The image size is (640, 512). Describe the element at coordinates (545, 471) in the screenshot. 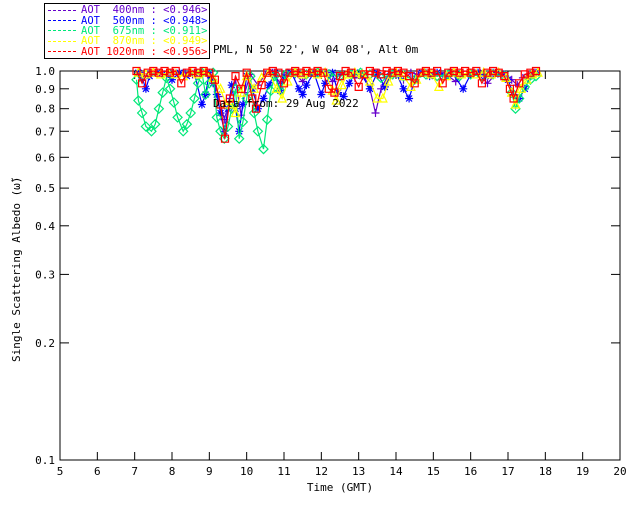

I see `x-tick-label: 18` at that location.